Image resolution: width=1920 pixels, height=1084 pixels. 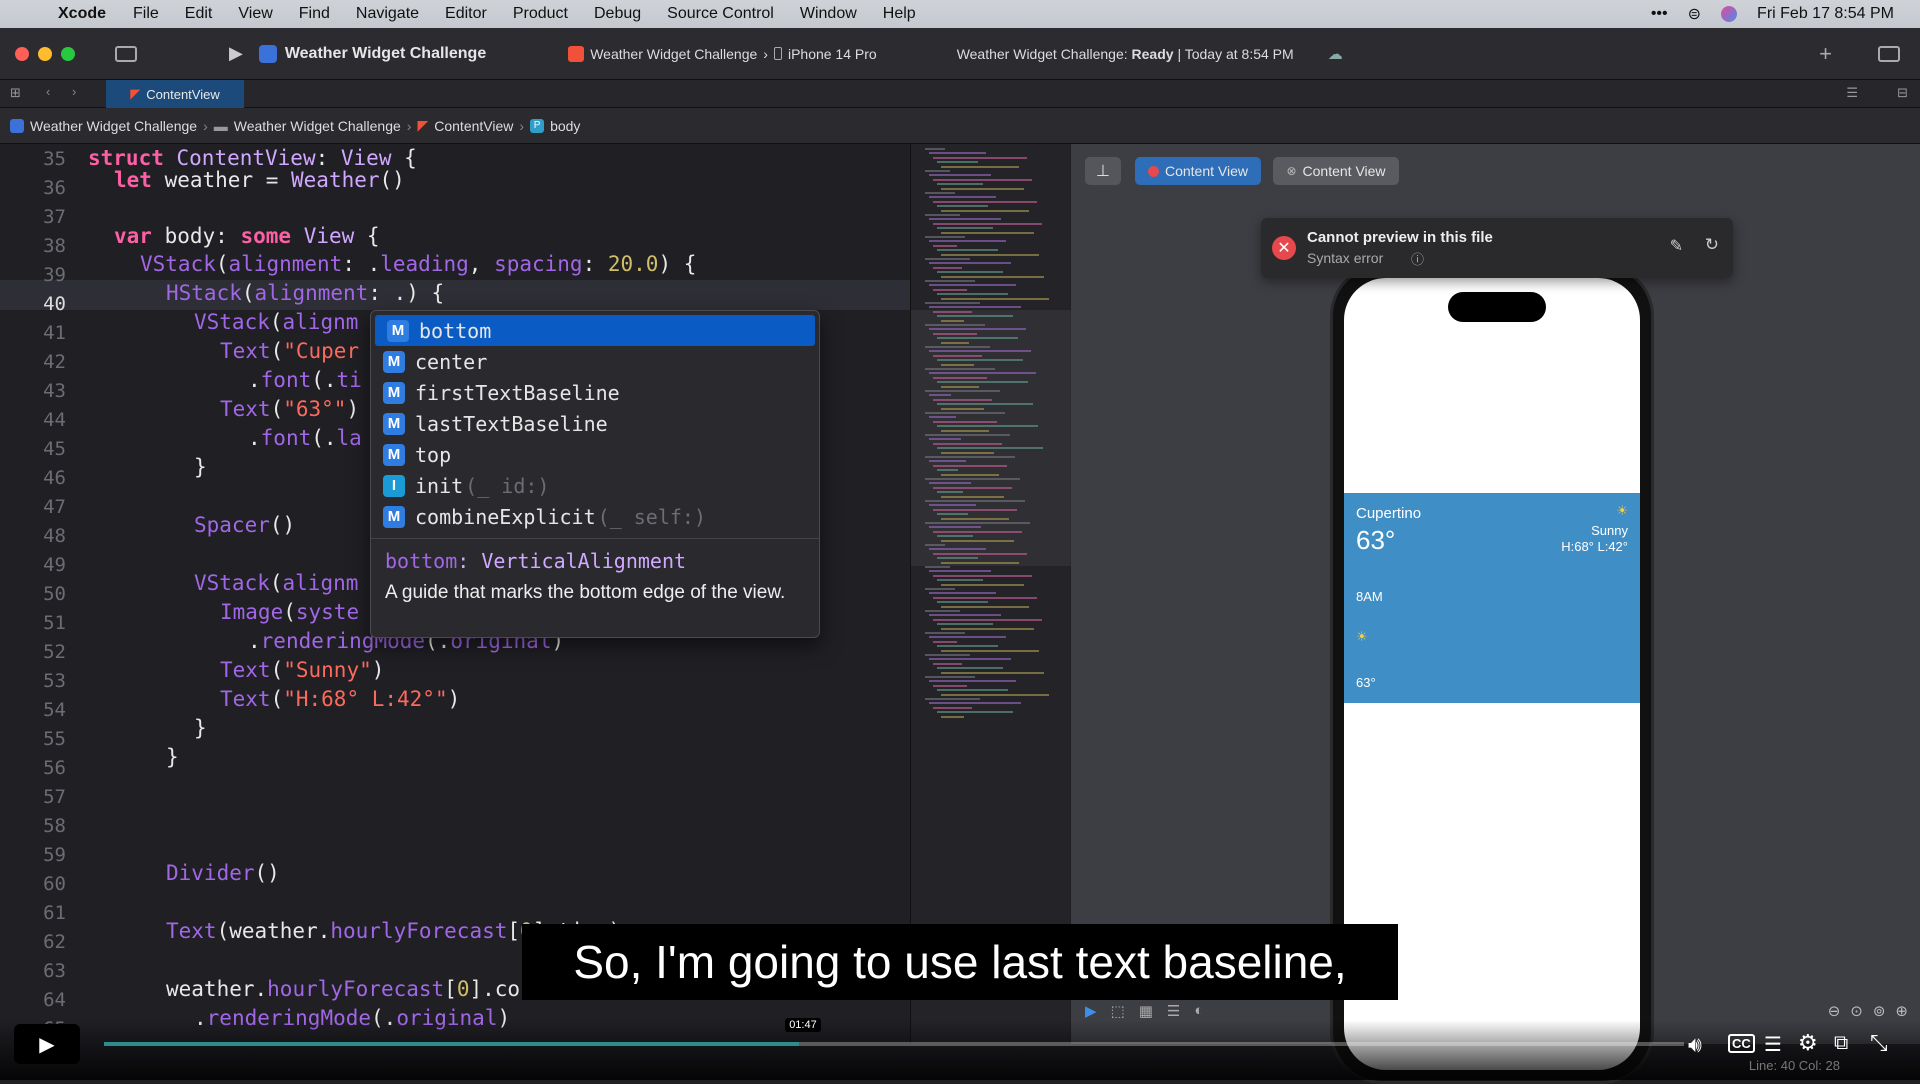 What do you see at coordinates (113, 126) in the screenshot?
I see `breadcrumb-project: Weather Widget Challenge` at bounding box center [113, 126].